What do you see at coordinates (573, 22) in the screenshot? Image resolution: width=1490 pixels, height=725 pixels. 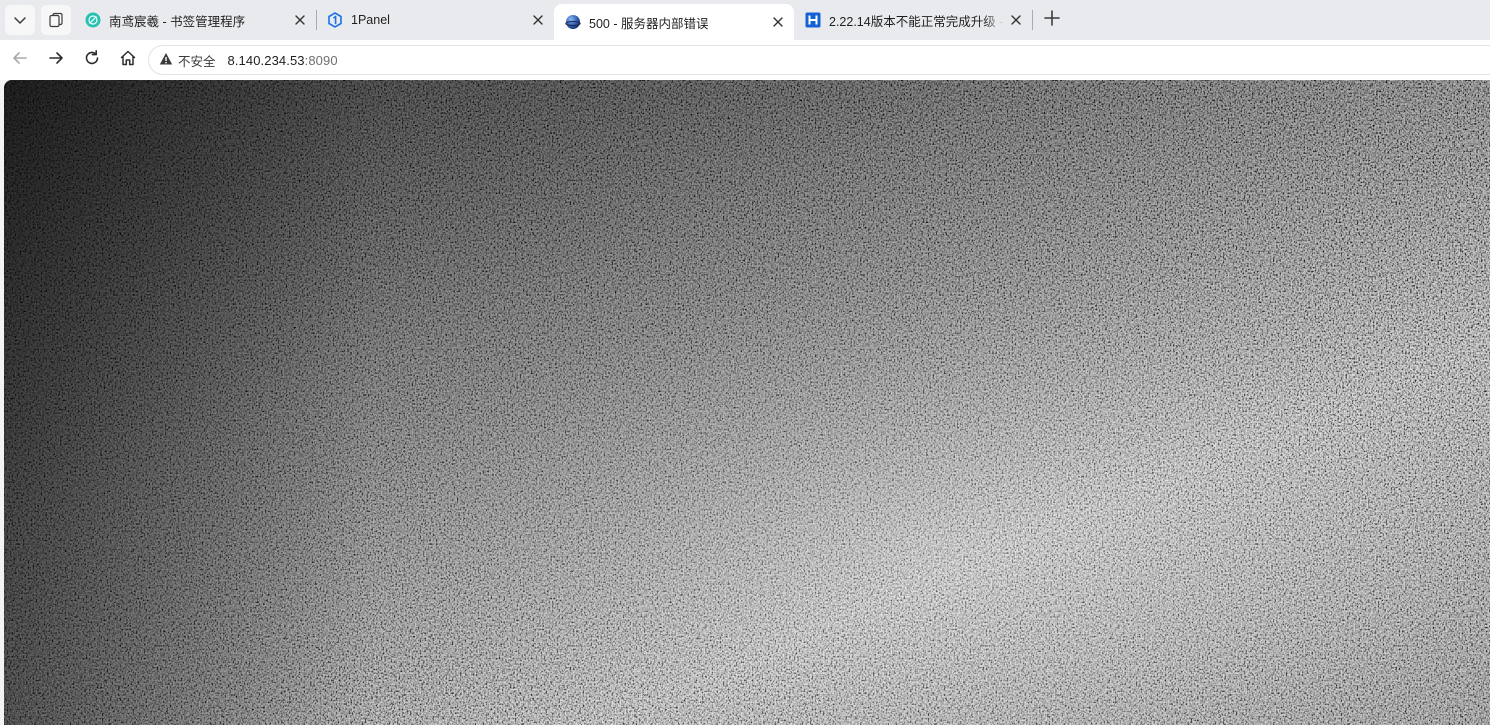 I see `globe-icon` at bounding box center [573, 22].